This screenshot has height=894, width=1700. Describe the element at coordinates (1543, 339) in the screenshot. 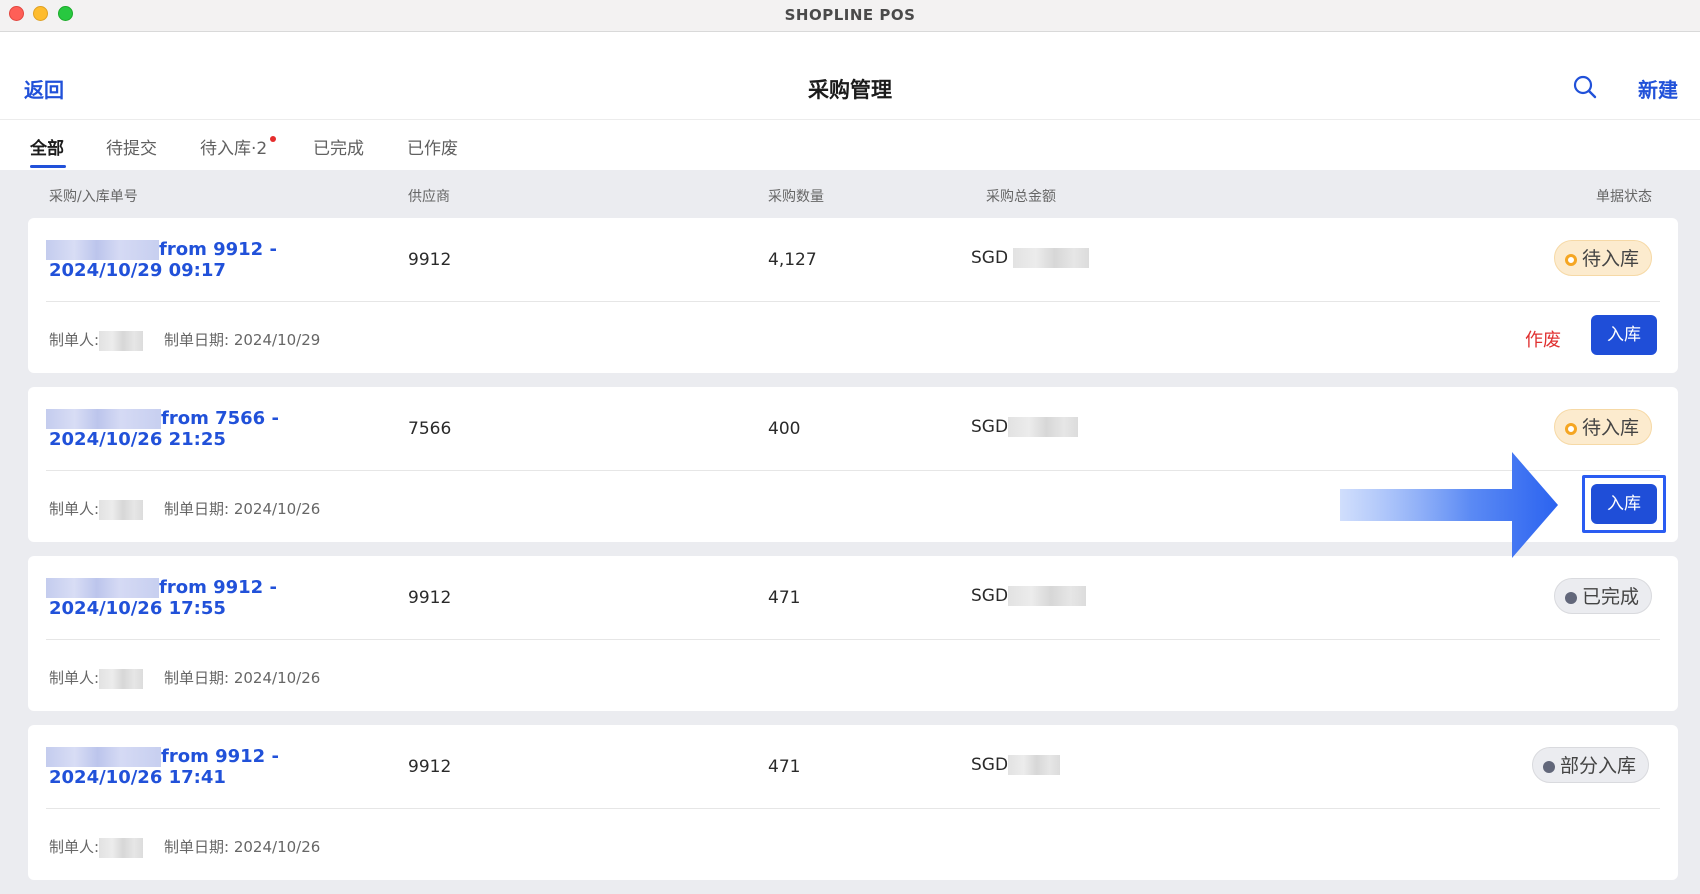

I see `void-button: 作废` at that location.